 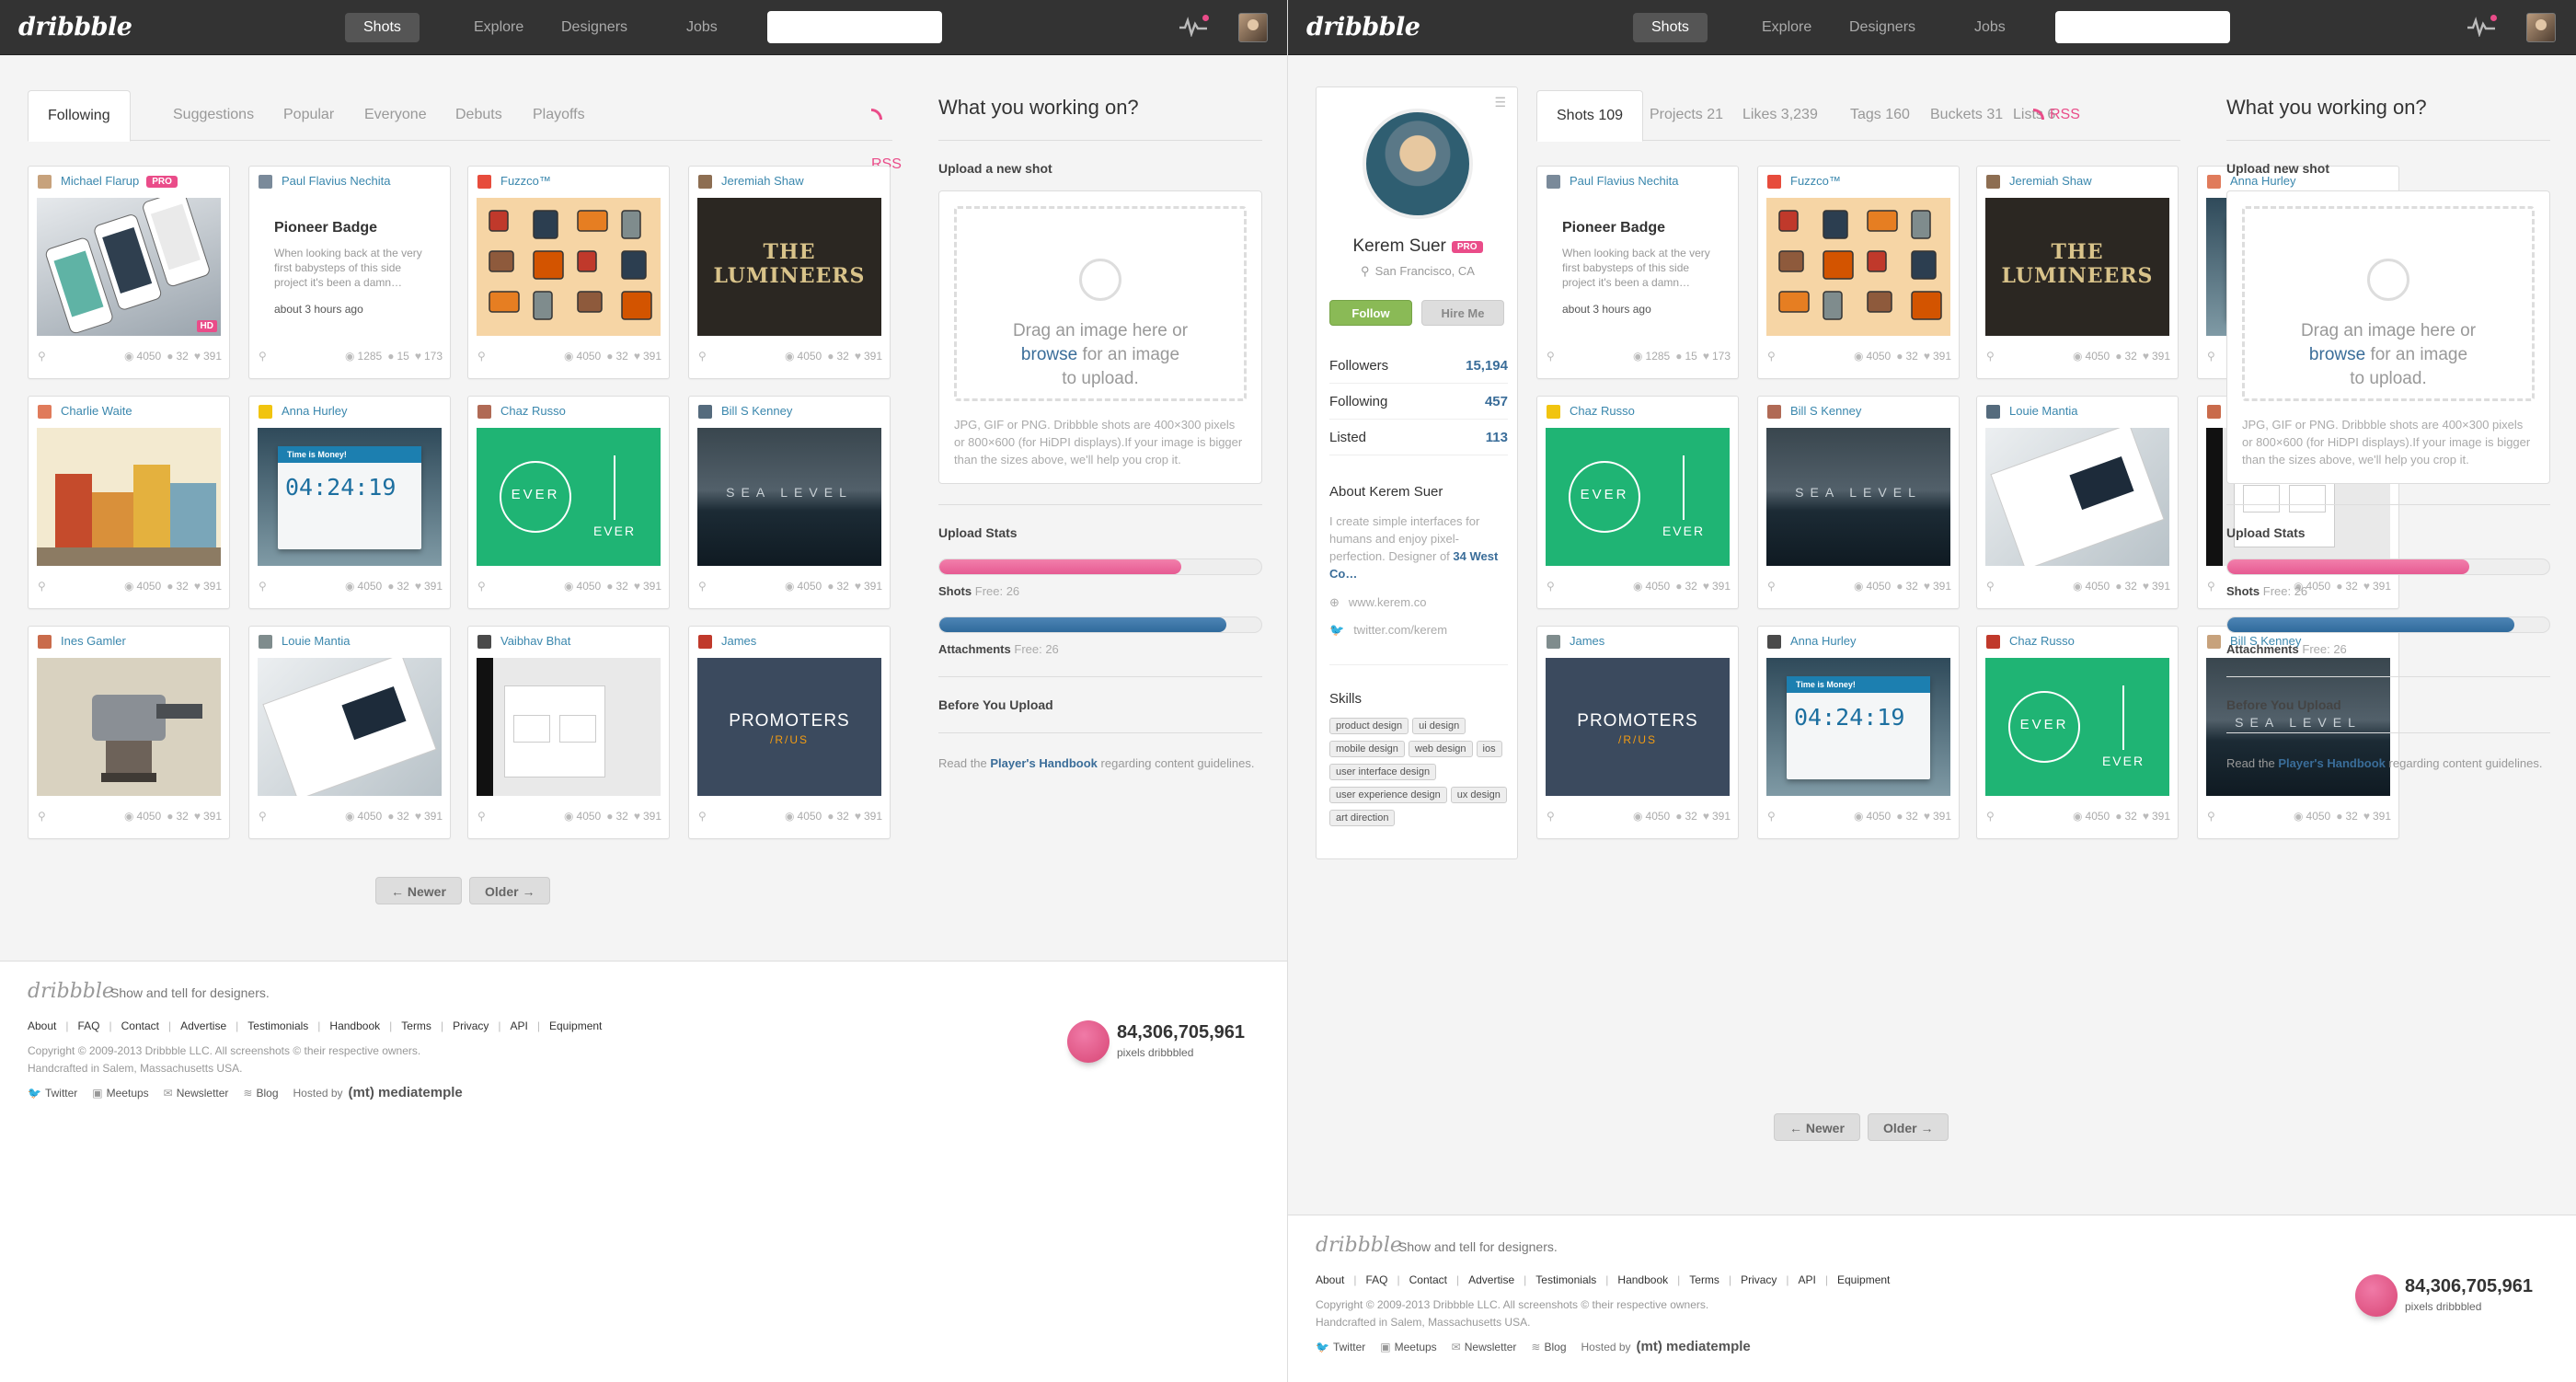 I want to click on shot-card: Vaibhav Bhat ⚲ ◉4050 ●32 ♥391, so click(x=568, y=732).